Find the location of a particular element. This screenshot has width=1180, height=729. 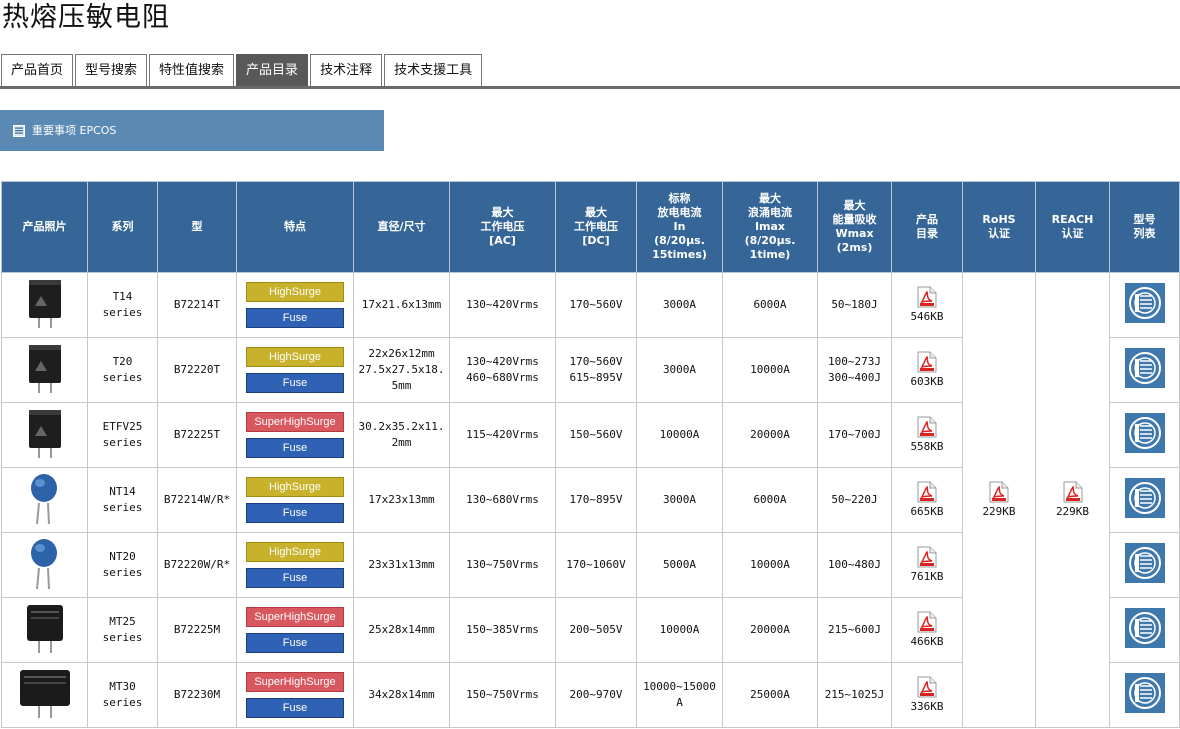

cell-text: 150~750Vrms is located at coordinates (502, 694).